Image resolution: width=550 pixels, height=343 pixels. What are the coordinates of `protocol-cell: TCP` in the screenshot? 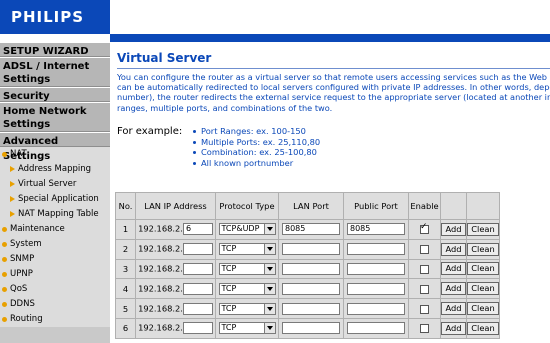 It's located at (247, 328).